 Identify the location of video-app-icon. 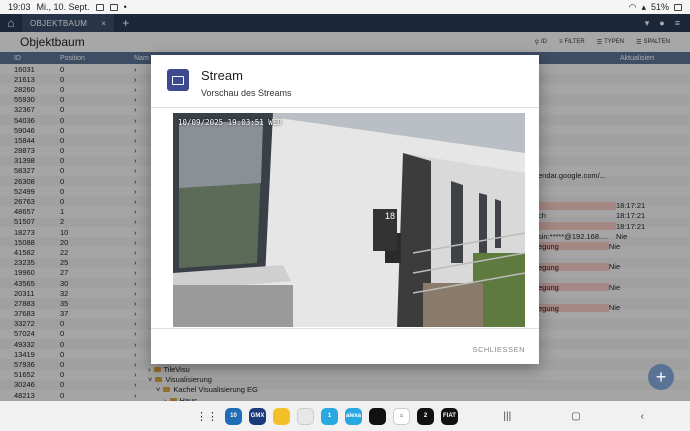
(377, 416).